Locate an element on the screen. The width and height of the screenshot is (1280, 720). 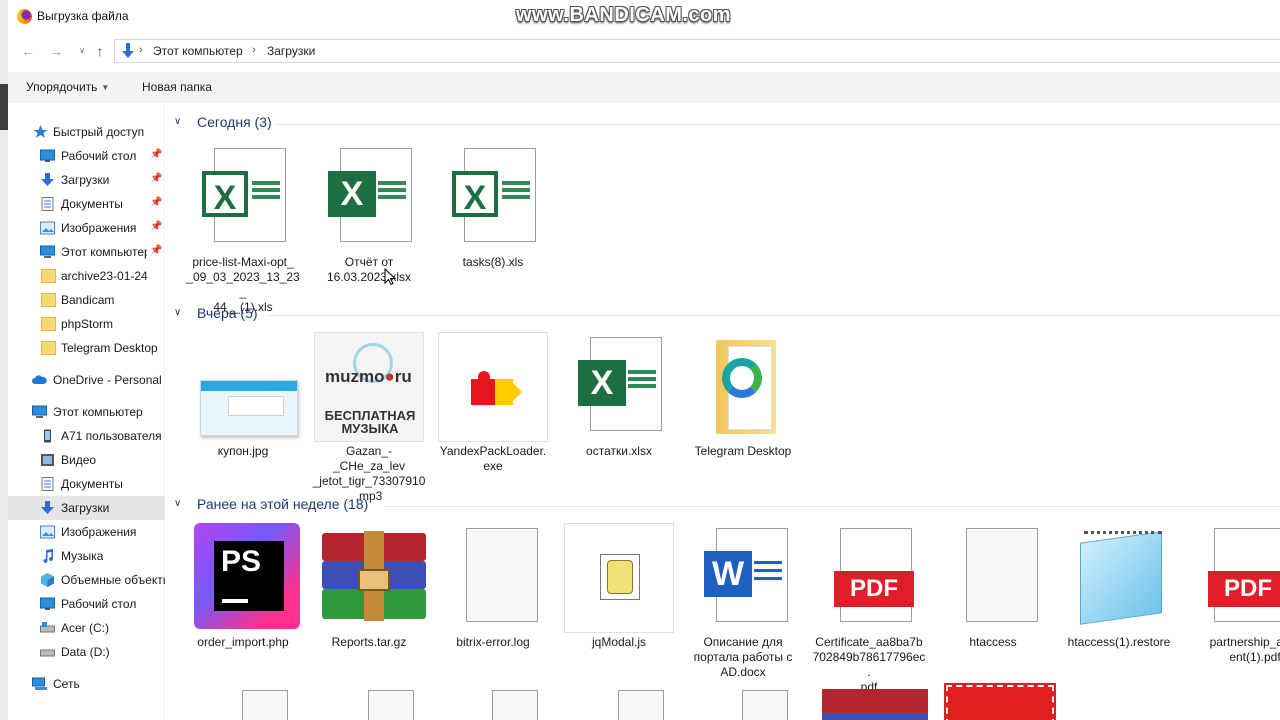
sidebar-item-documents-pc: Документы is located at coordinates (86, 484).